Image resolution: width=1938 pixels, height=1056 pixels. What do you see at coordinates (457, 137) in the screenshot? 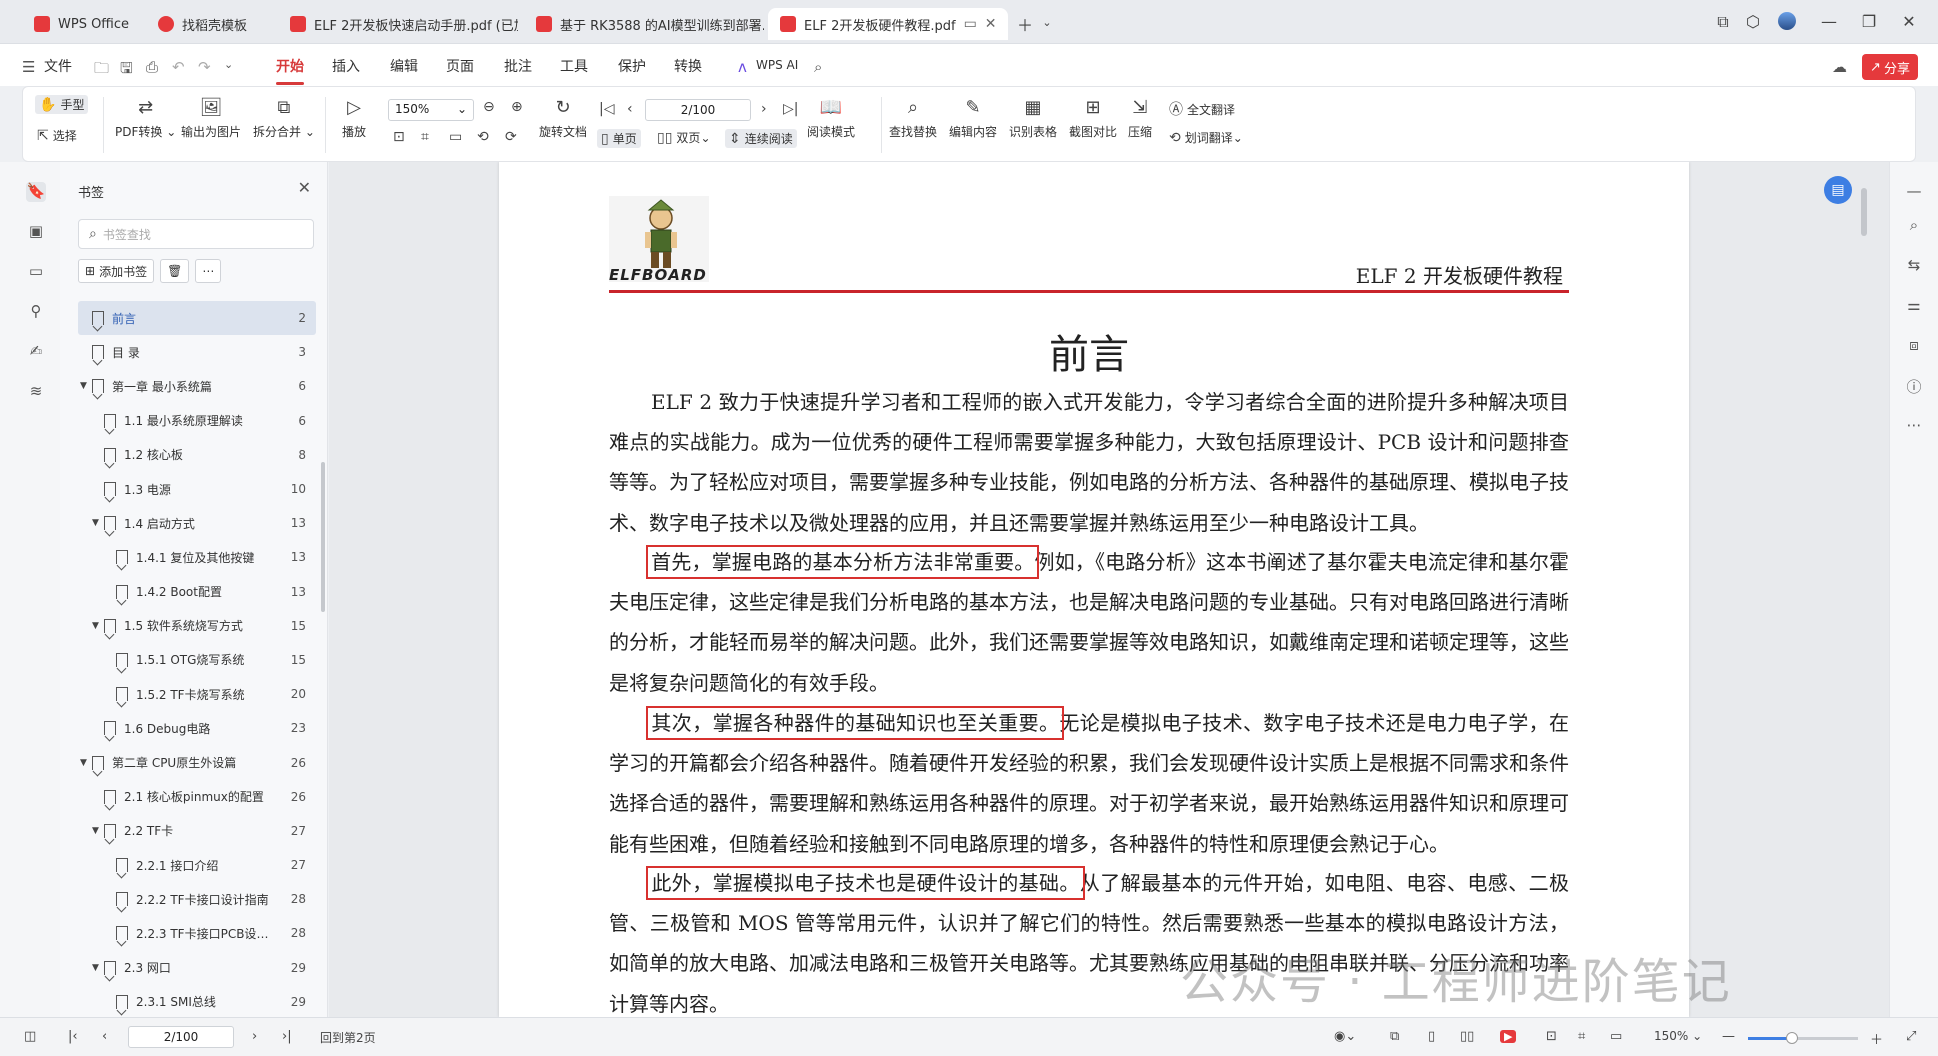
I see `fit-width-icon: ▭` at bounding box center [457, 137].